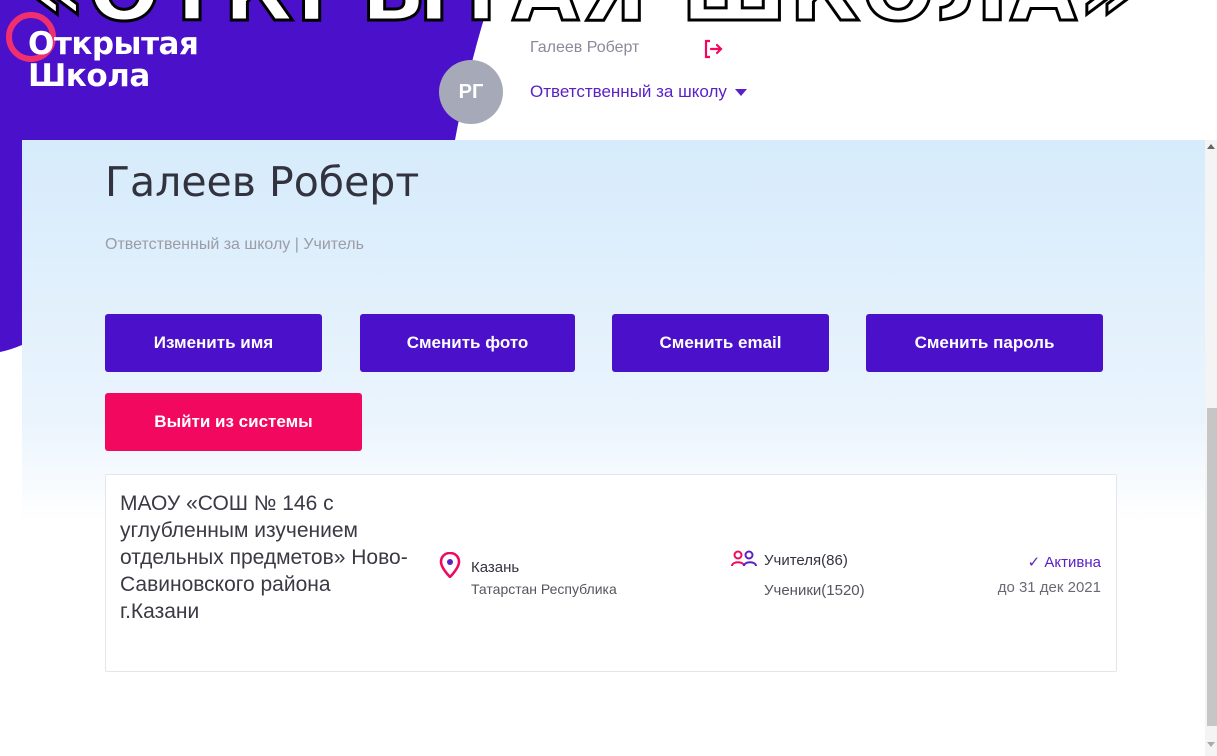 The image size is (1217, 756). What do you see at coordinates (984, 343) in the screenshot?
I see `change-password-button: Сменить пароль` at bounding box center [984, 343].